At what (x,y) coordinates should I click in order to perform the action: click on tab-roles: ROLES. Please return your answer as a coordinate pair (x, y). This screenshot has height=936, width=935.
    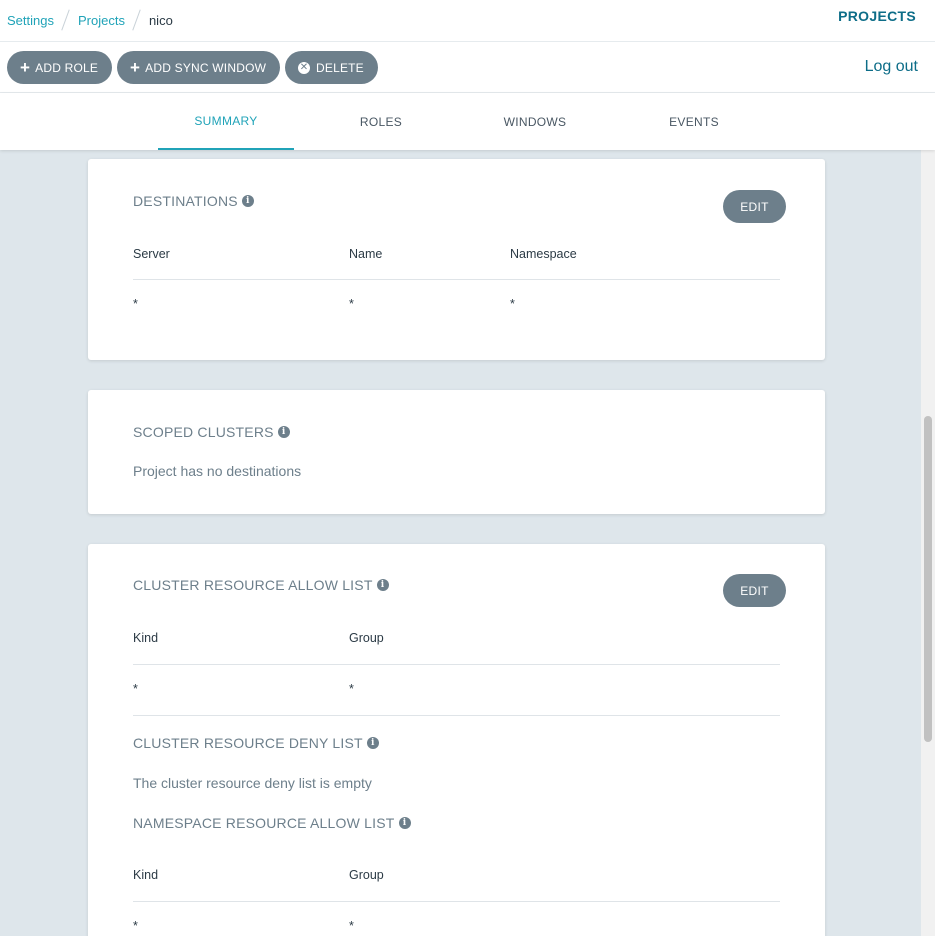
    Looking at the image, I should click on (381, 121).